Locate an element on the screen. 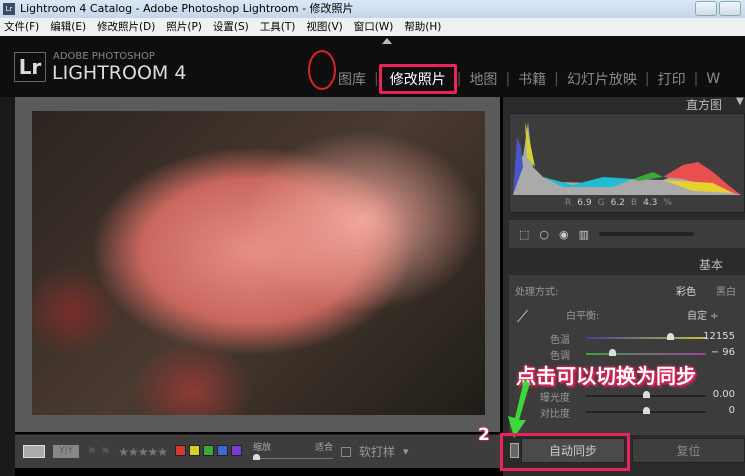  zoom-slider-knob is located at coordinates (257, 456).